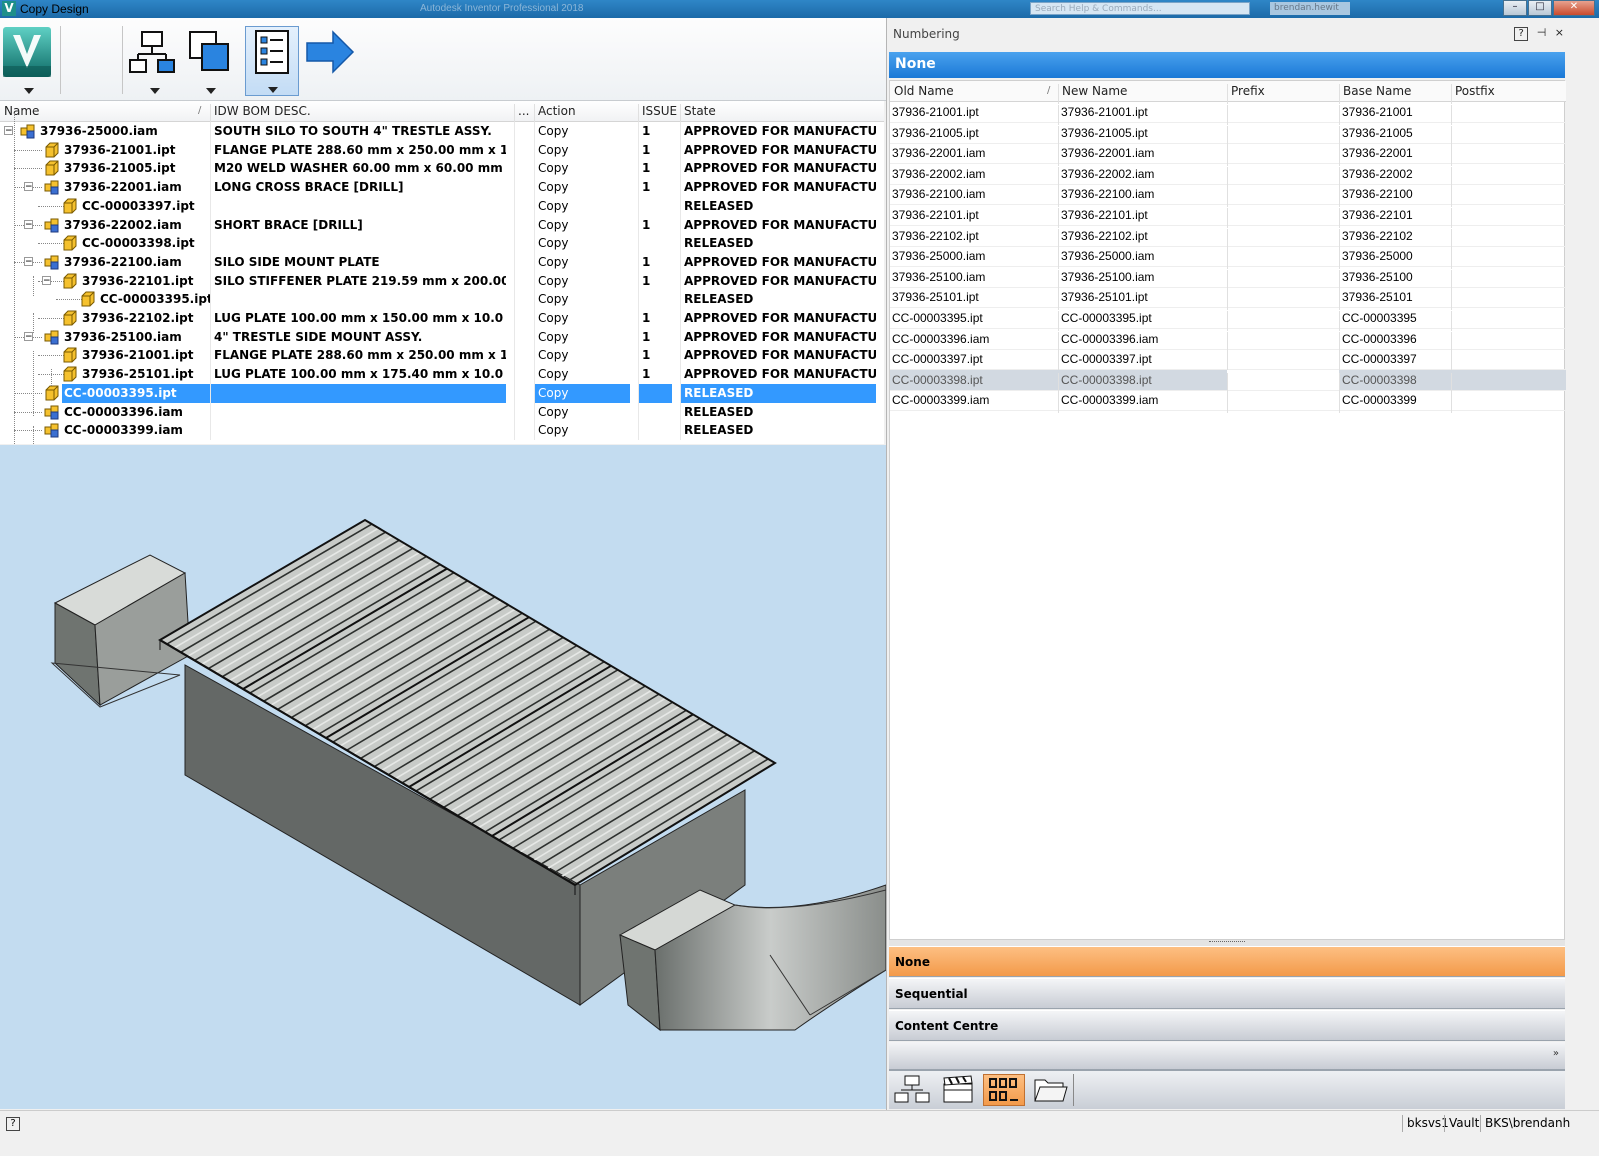  Describe the element at coordinates (700, 111) in the screenshot. I see `col-state-header: State` at that location.